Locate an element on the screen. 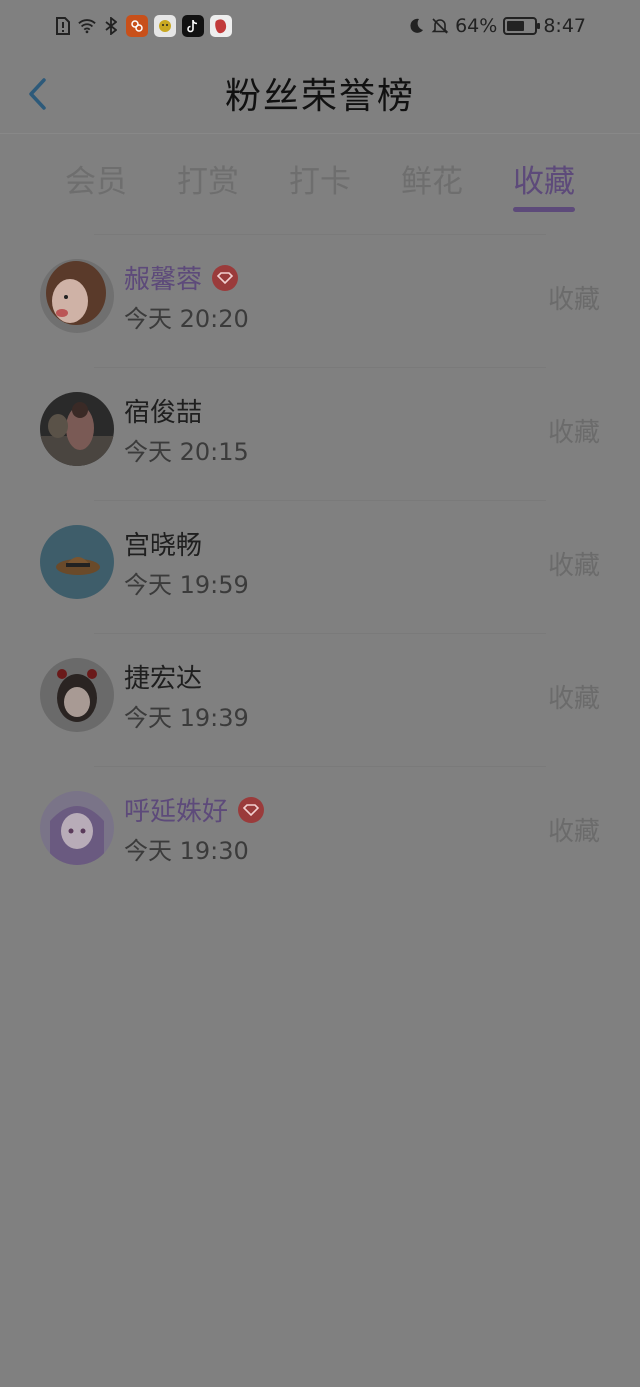 This screenshot has height=1387, width=640. back-button is located at coordinates (37, 94).